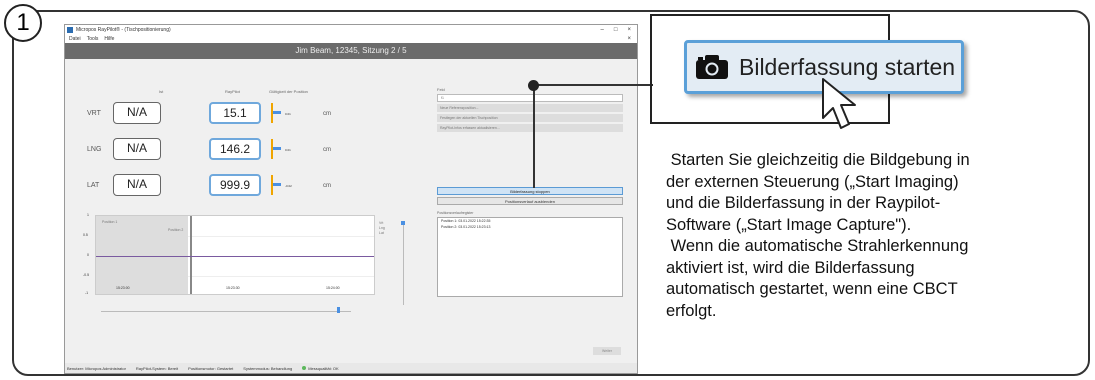 This screenshot has width=1095, height=380. Describe the element at coordinates (530, 201) in the screenshot. I see `hide-history-button: Positionsverlauf ausblenden` at that location.